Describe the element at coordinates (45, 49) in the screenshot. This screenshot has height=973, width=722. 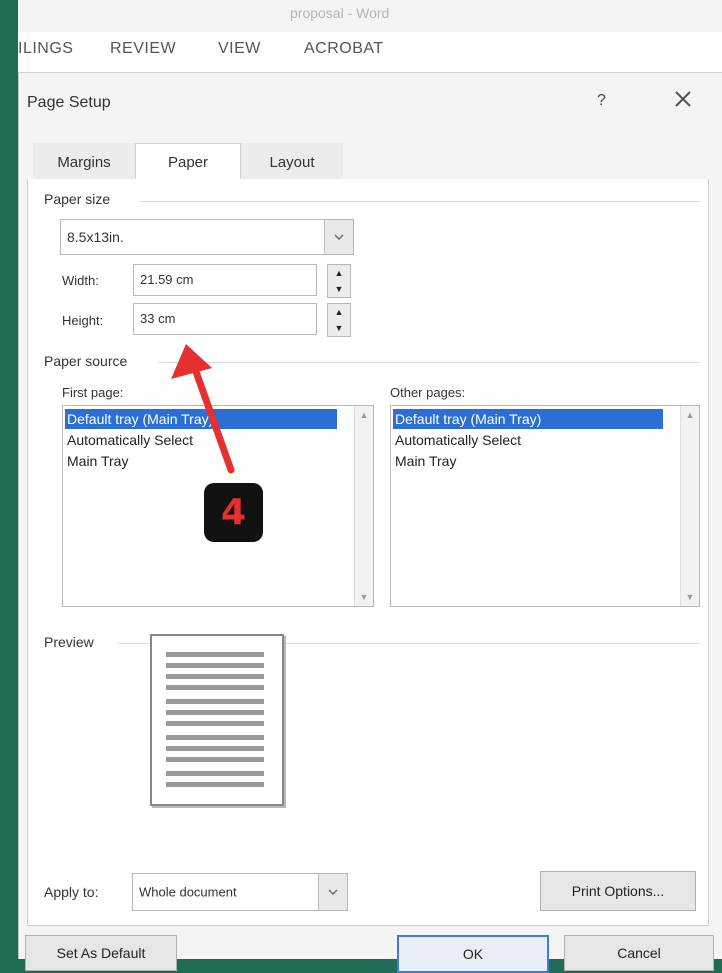
I see `ribbon-tab-mailings: ILINGS` at that location.